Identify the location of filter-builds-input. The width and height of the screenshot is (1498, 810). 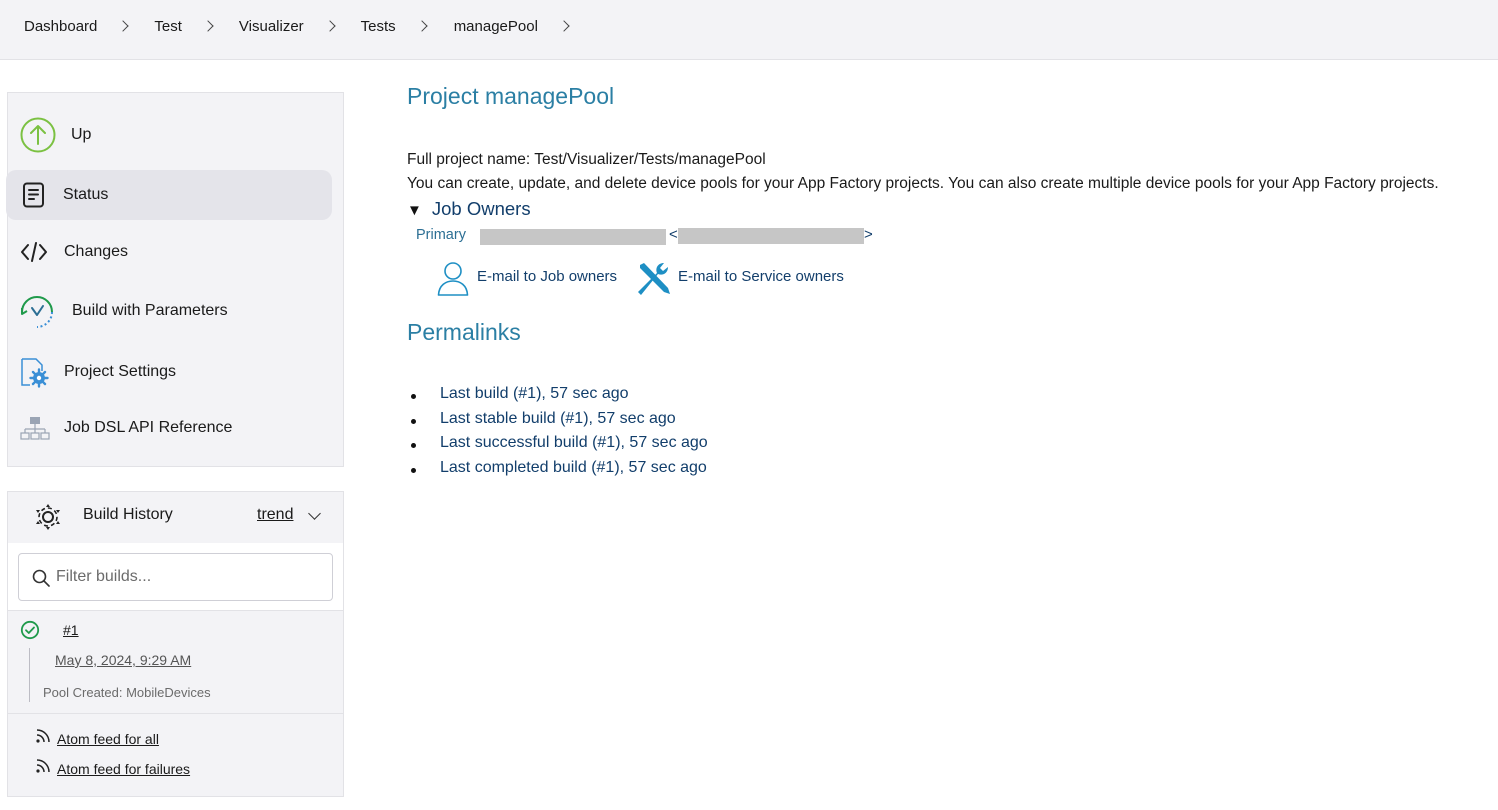
(191, 577).